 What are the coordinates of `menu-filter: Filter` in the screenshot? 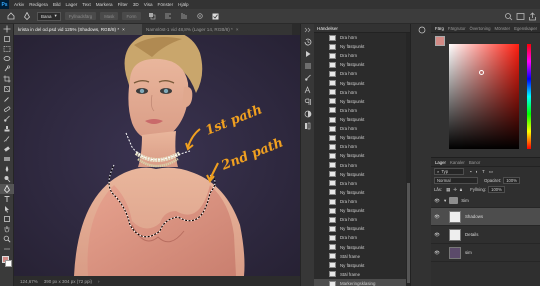 It's located at (123, 4).